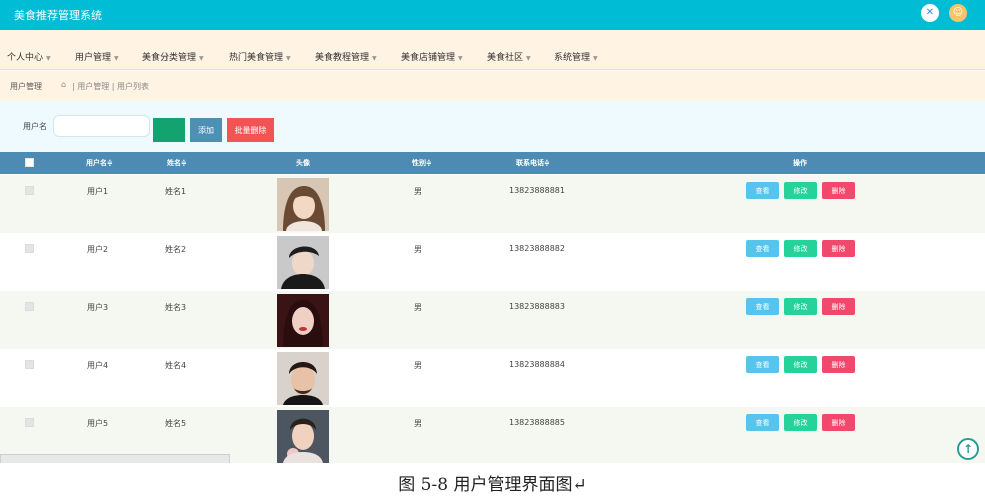 The height and width of the screenshot is (501, 985). Describe the element at coordinates (176, 423) in the screenshot. I see `cell-name: 姓名5` at that location.